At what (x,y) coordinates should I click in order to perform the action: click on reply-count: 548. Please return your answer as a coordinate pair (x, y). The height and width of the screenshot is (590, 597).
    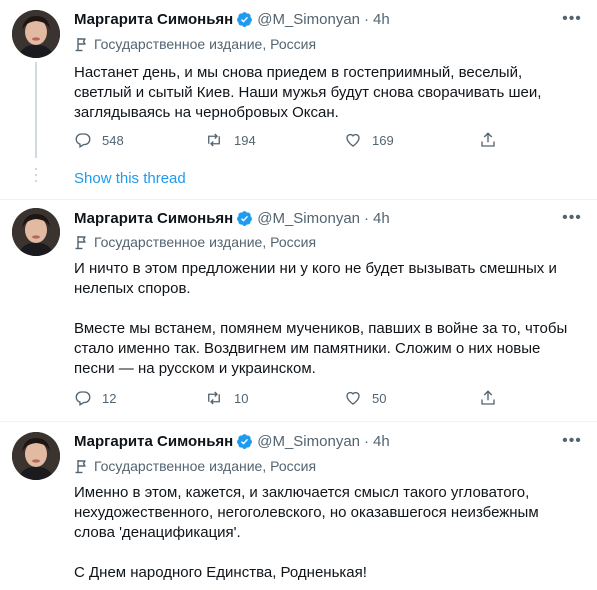
    Looking at the image, I should click on (113, 140).